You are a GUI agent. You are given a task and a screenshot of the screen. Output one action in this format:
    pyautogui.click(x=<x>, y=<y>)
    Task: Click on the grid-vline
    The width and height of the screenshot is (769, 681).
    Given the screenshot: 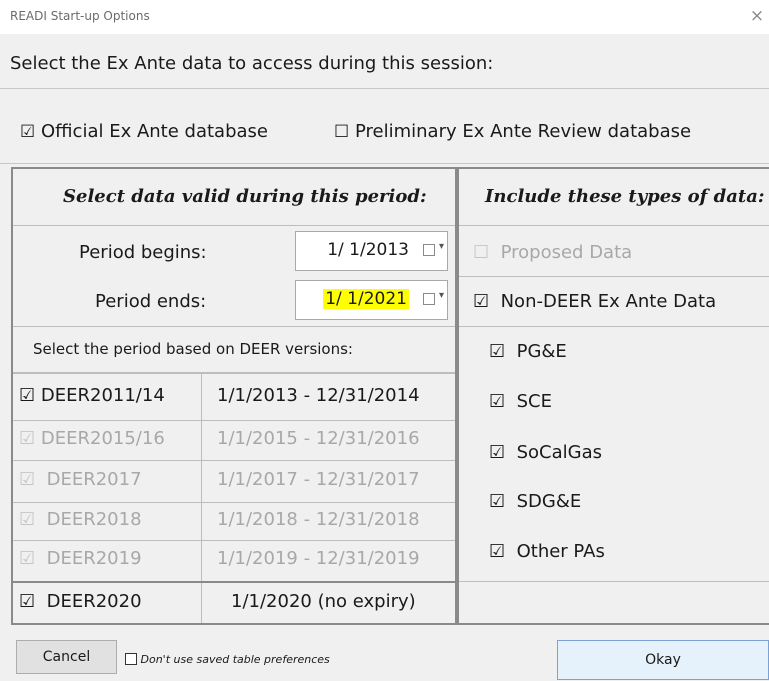 What is the action you would take?
    pyautogui.click(x=201, y=498)
    